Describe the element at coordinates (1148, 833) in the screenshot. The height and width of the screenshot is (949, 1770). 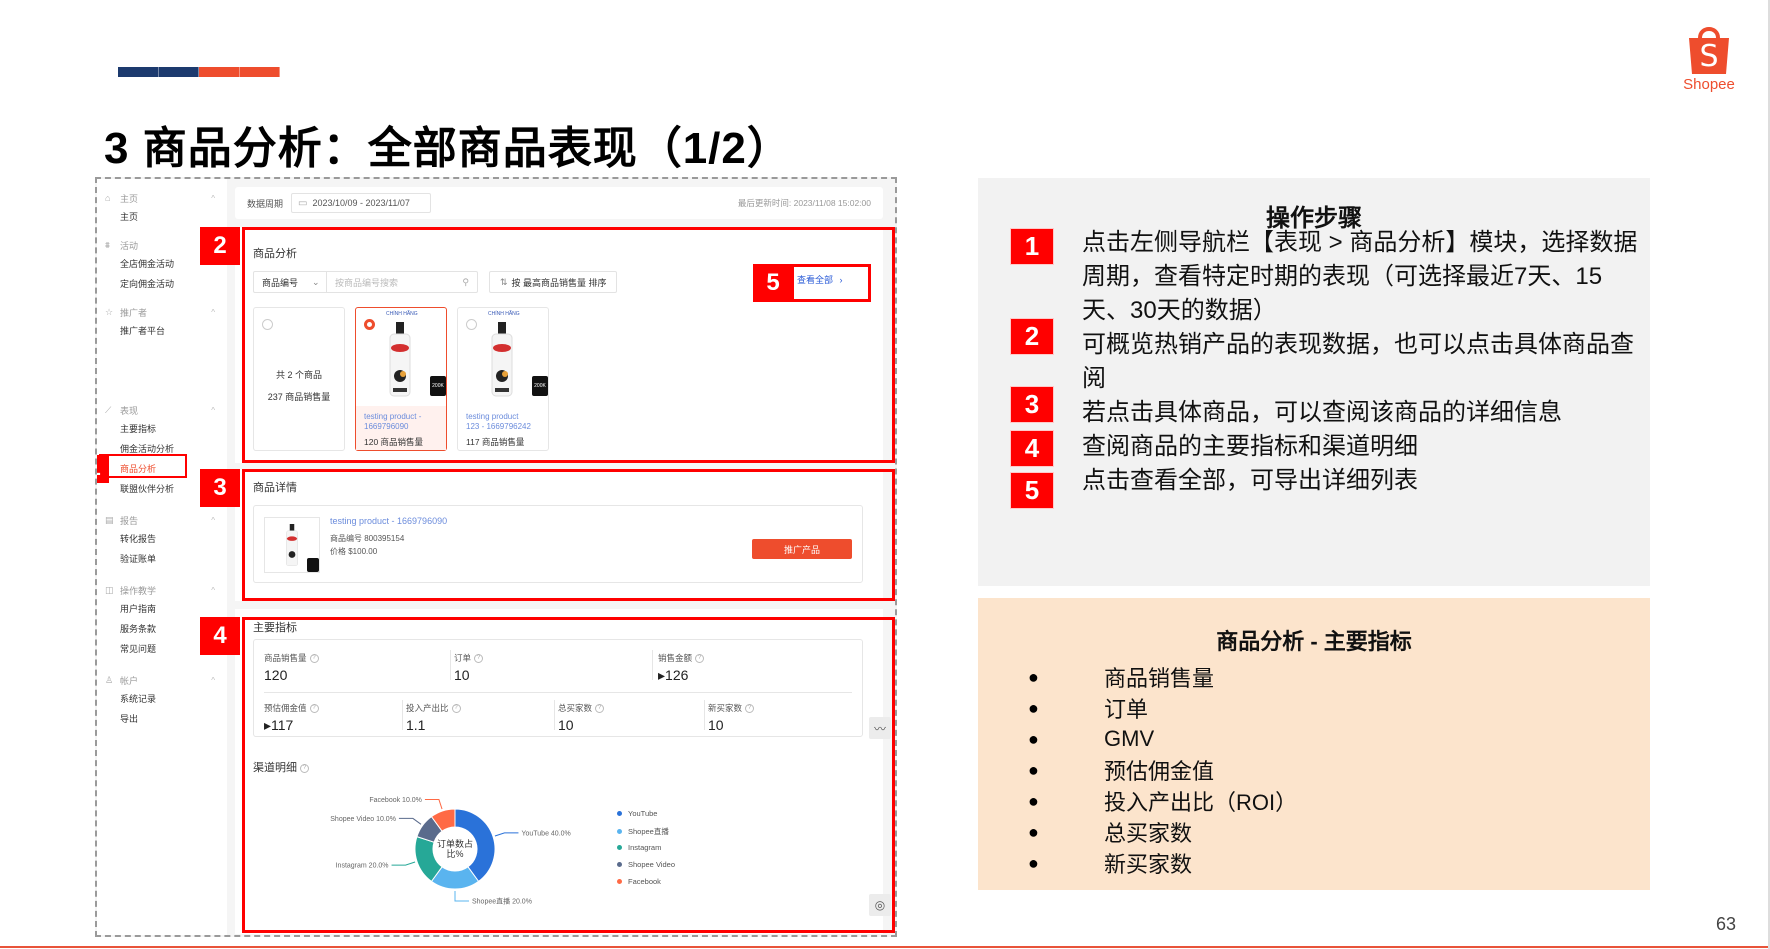
I see `bullet-text: 总买家数` at that location.